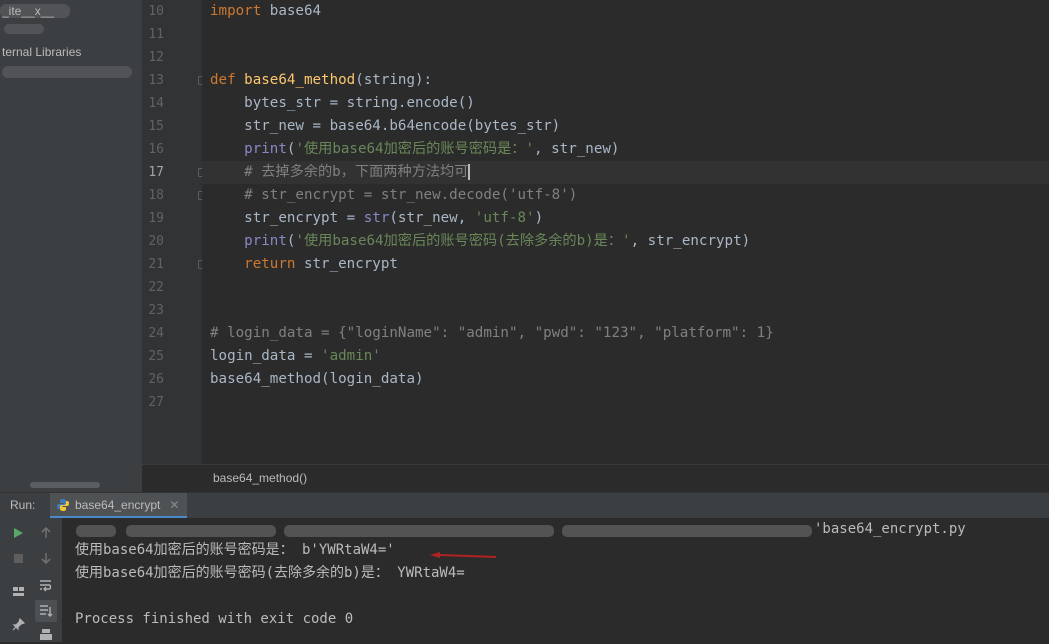 Image resolution: width=1049 pixels, height=644 pixels. I want to click on code-token: '使用base64加密后的账号密码(去除多余的b)是：', so click(463, 241).